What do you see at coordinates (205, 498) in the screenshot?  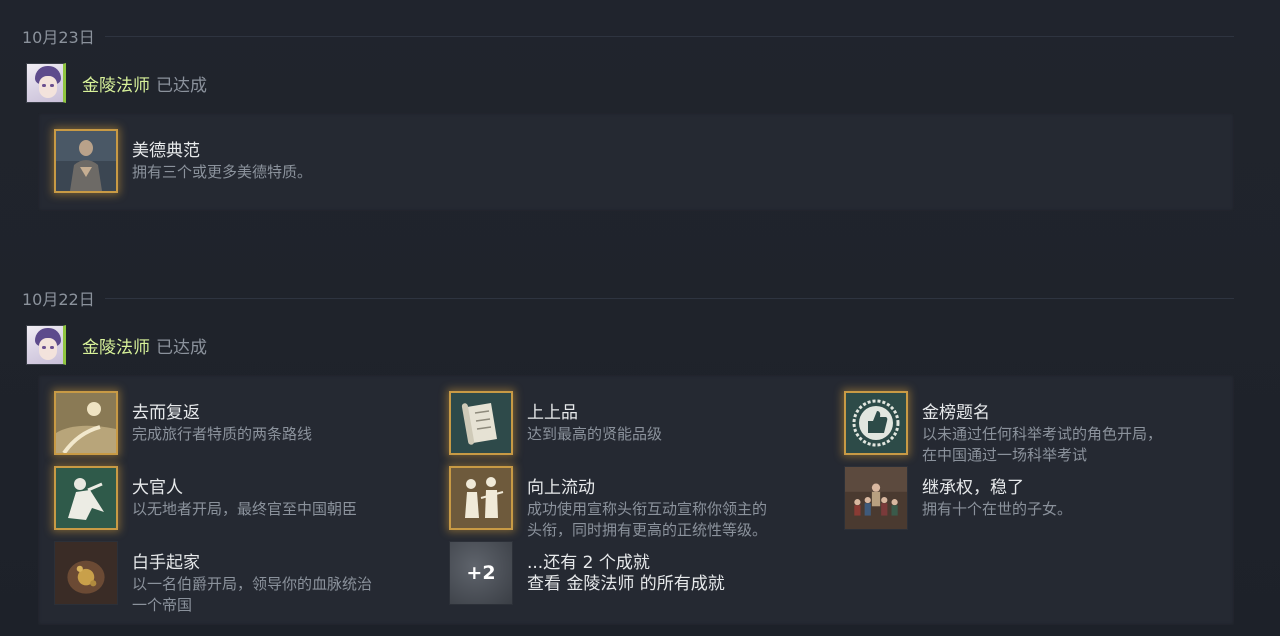 I see `achievement-item: 大官人 以无地者开局，最终官至中国朝臣` at bounding box center [205, 498].